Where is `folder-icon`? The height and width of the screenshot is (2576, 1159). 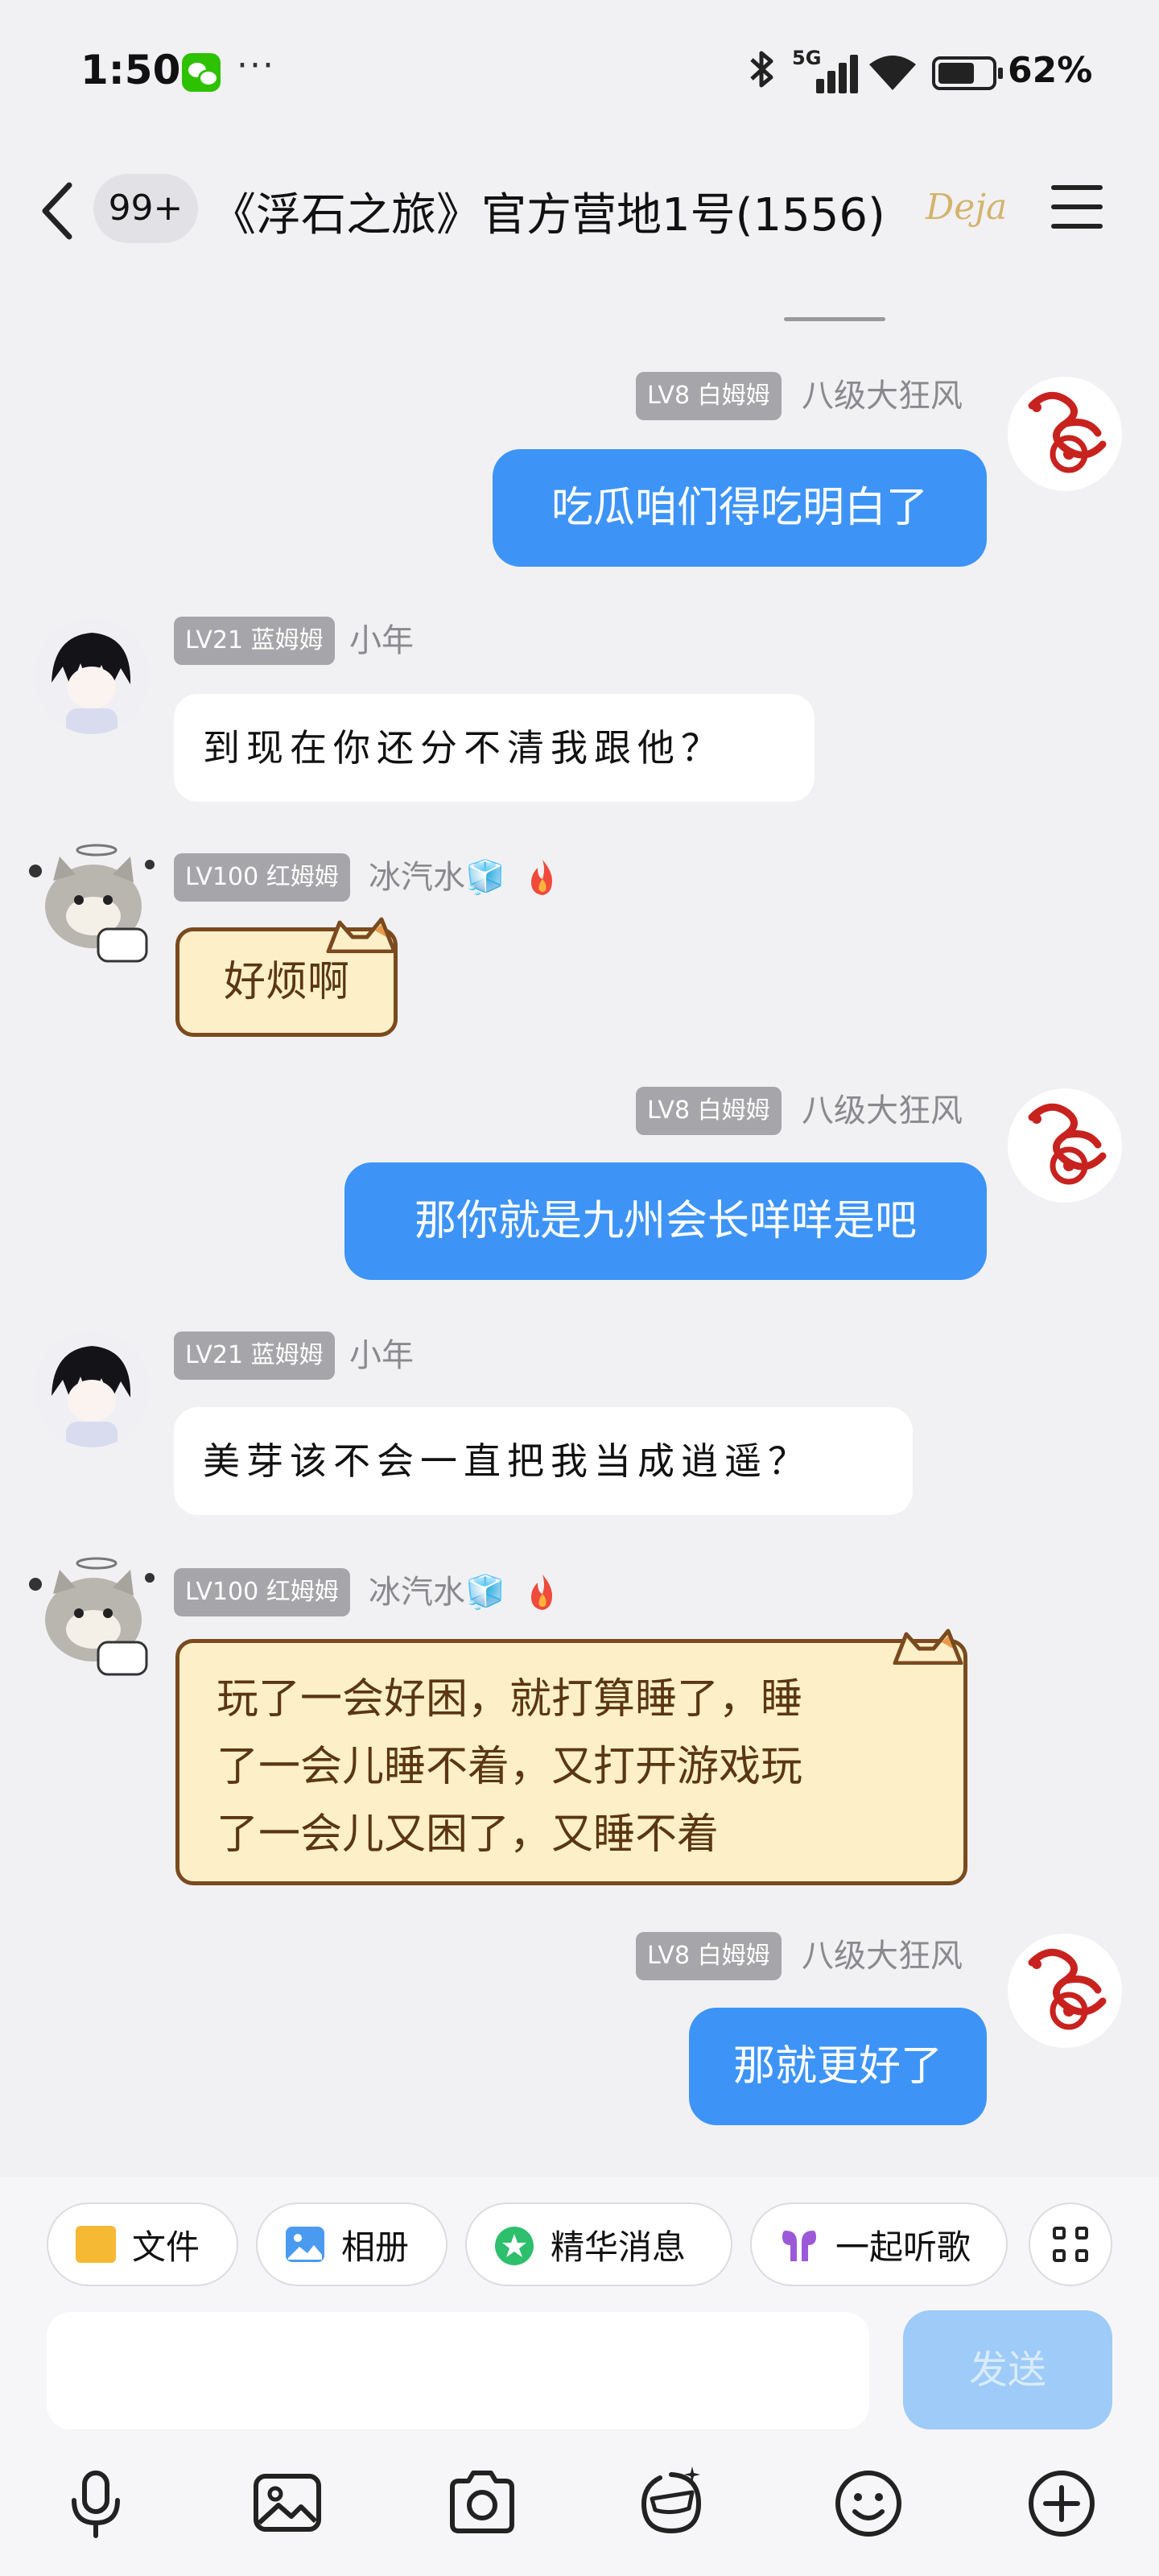 folder-icon is located at coordinates (96, 2244).